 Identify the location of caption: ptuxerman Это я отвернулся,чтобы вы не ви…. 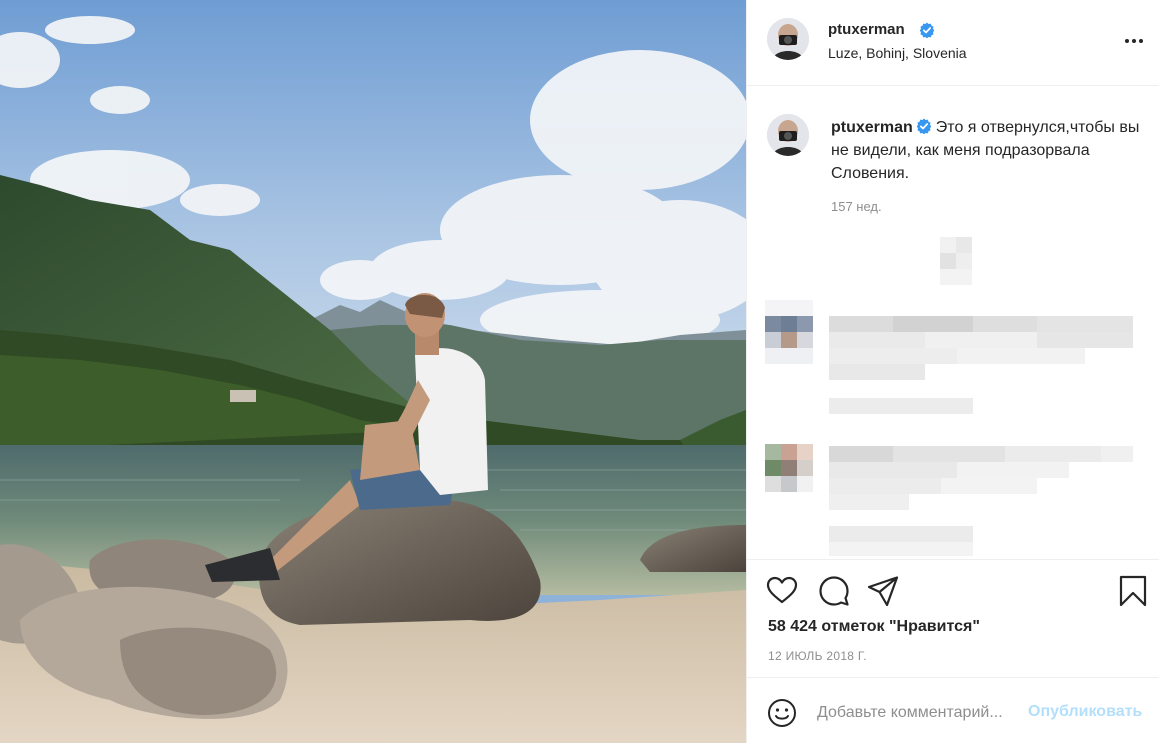
(953, 156).